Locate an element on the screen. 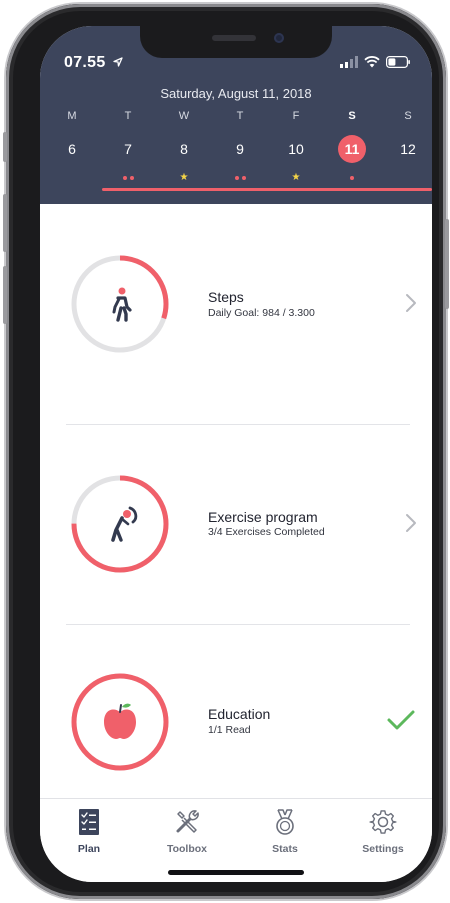 Image resolution: width=450 pixels, height=903 pixels. calendar-day-name: F is located at coordinates (296, 116).